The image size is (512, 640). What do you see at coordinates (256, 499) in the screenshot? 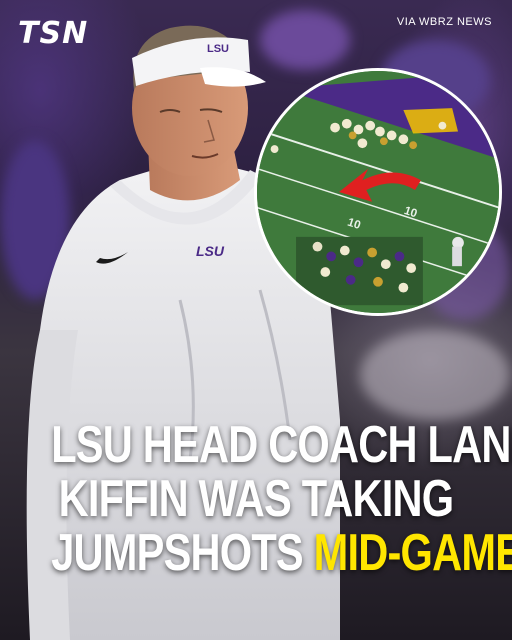
I see `headline-line-2: KIFFIN WAS TAKING` at bounding box center [256, 499].